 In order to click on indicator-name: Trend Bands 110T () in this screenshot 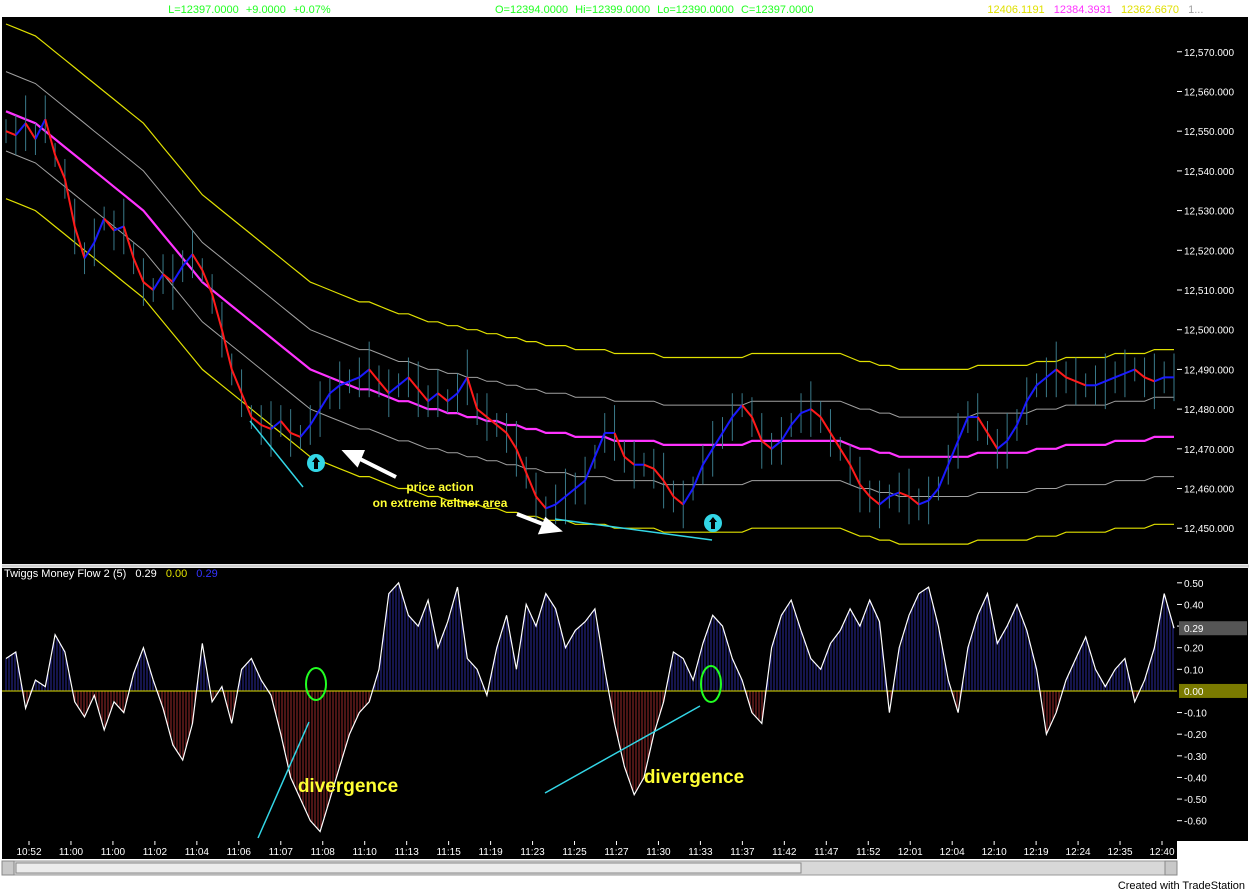, I will do `click(928, 10)`.